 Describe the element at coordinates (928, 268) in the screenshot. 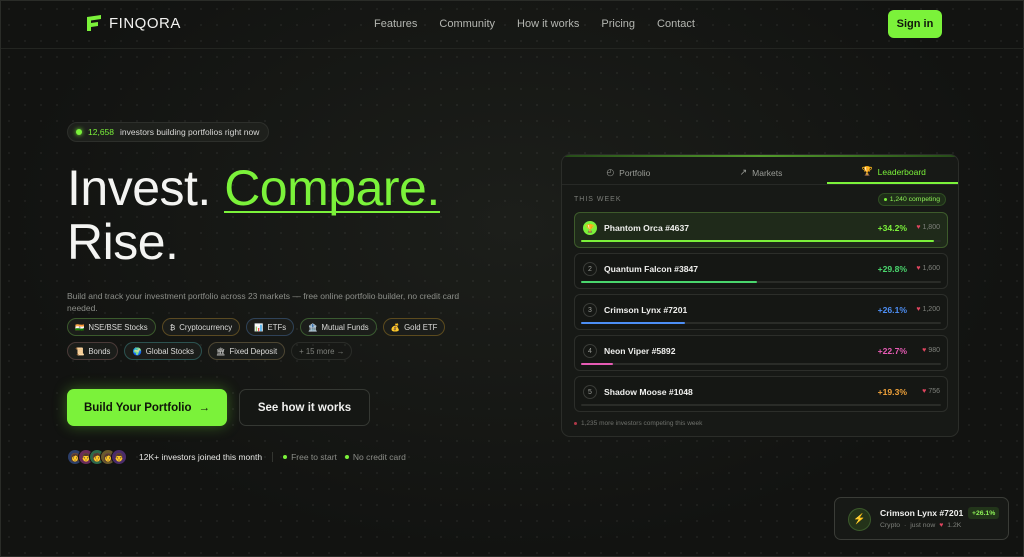

I see `likes: ♥ 1,600` at that location.